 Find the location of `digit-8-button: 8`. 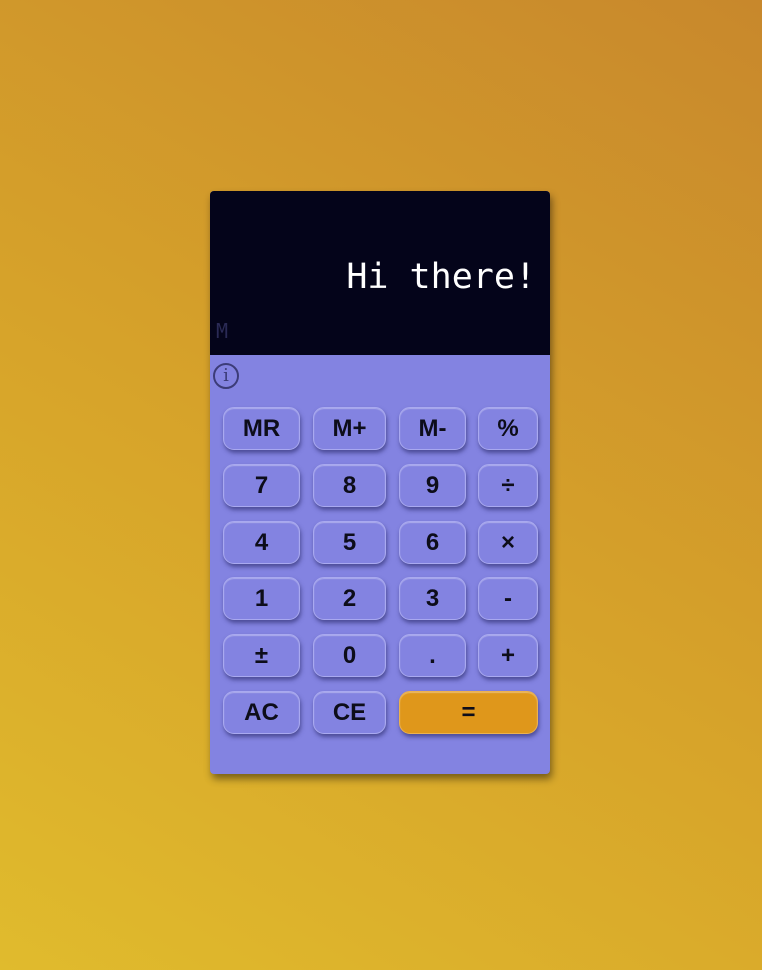

digit-8-button: 8 is located at coordinates (349, 485).